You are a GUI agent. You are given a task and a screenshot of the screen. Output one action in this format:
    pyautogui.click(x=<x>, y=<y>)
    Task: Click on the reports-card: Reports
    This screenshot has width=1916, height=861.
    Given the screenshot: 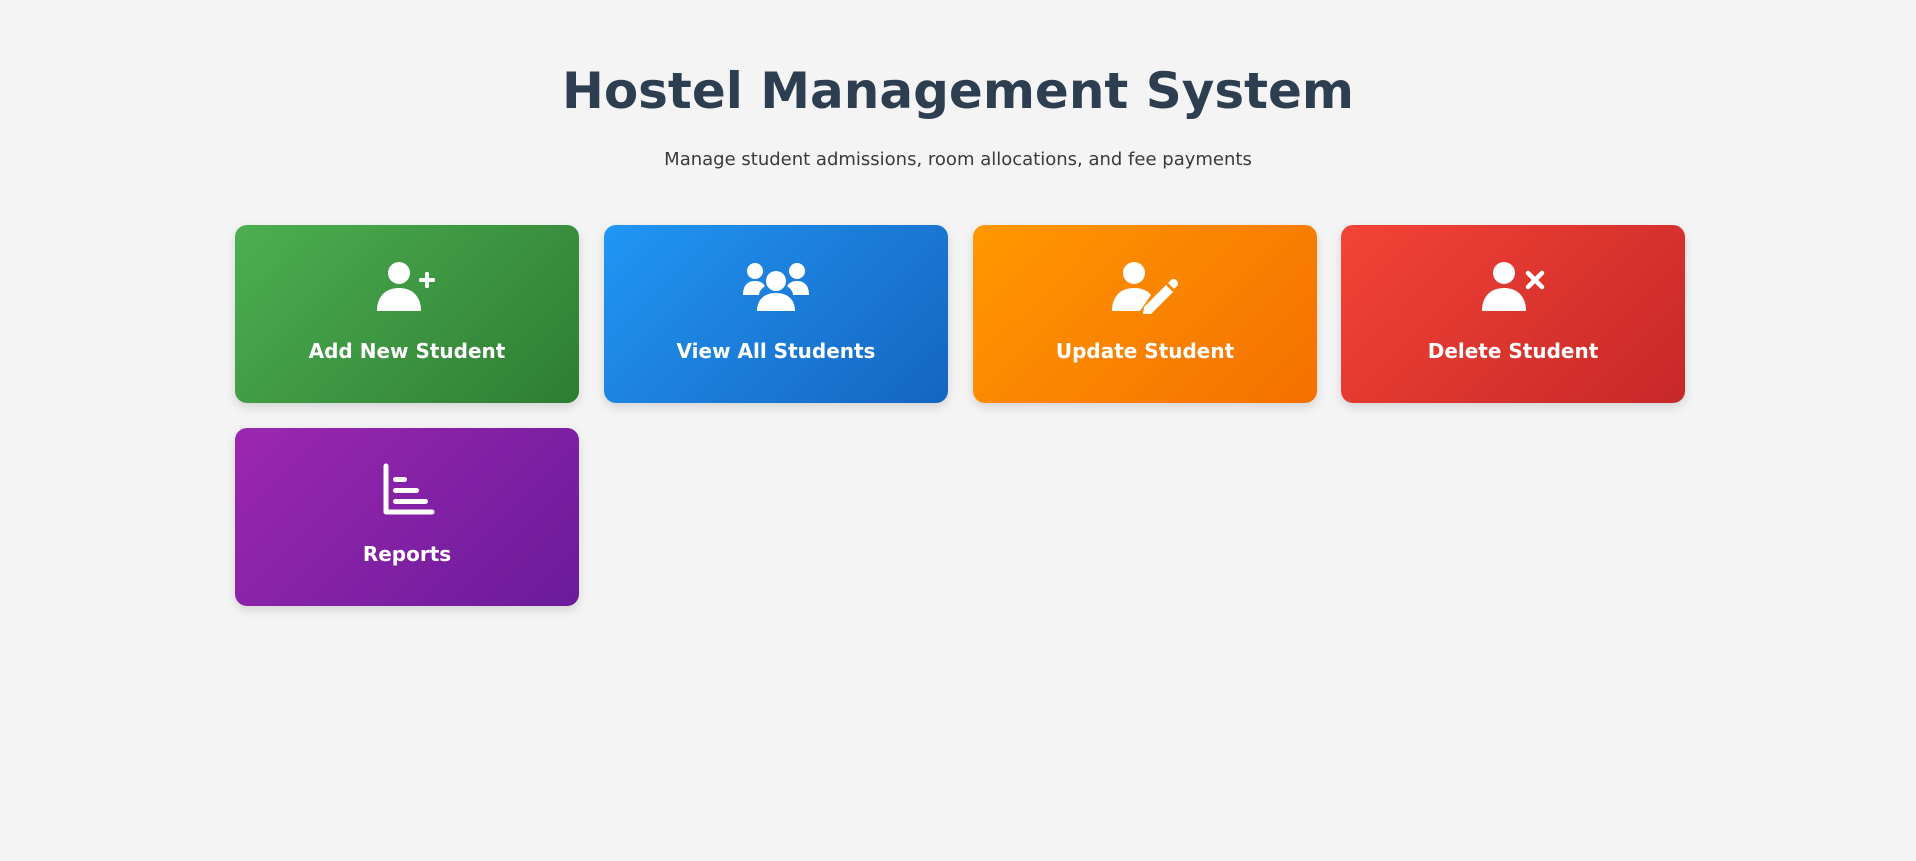 What is the action you would take?
    pyautogui.click(x=407, y=517)
    